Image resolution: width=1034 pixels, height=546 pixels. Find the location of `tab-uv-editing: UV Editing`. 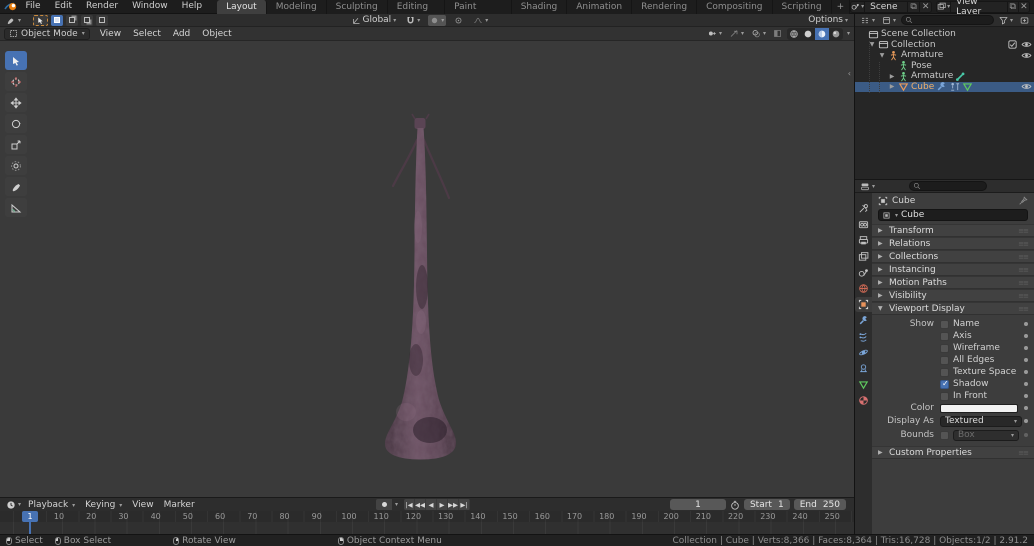

tab-uv-editing: UV Editing is located at coordinates (416, 7).